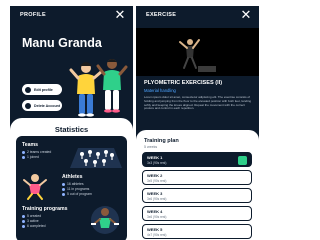 Image resolution: width=320 pixels, height=240 pixels. I want to click on edit-icon, so click(28, 89).